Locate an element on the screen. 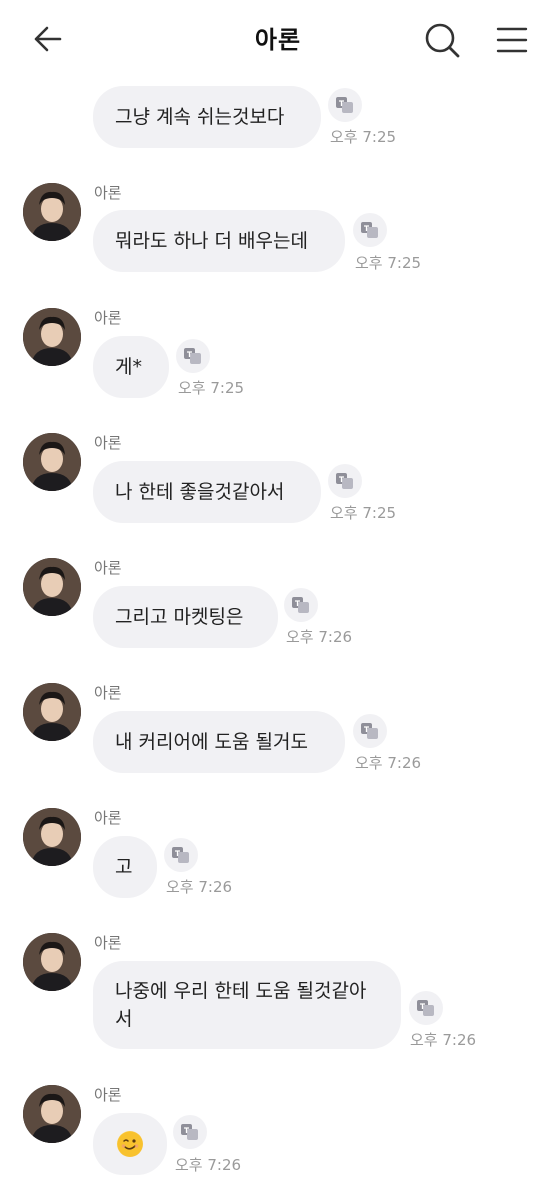 This screenshot has width=556, height=1200. wink-emoji-icon is located at coordinates (130, 1144).